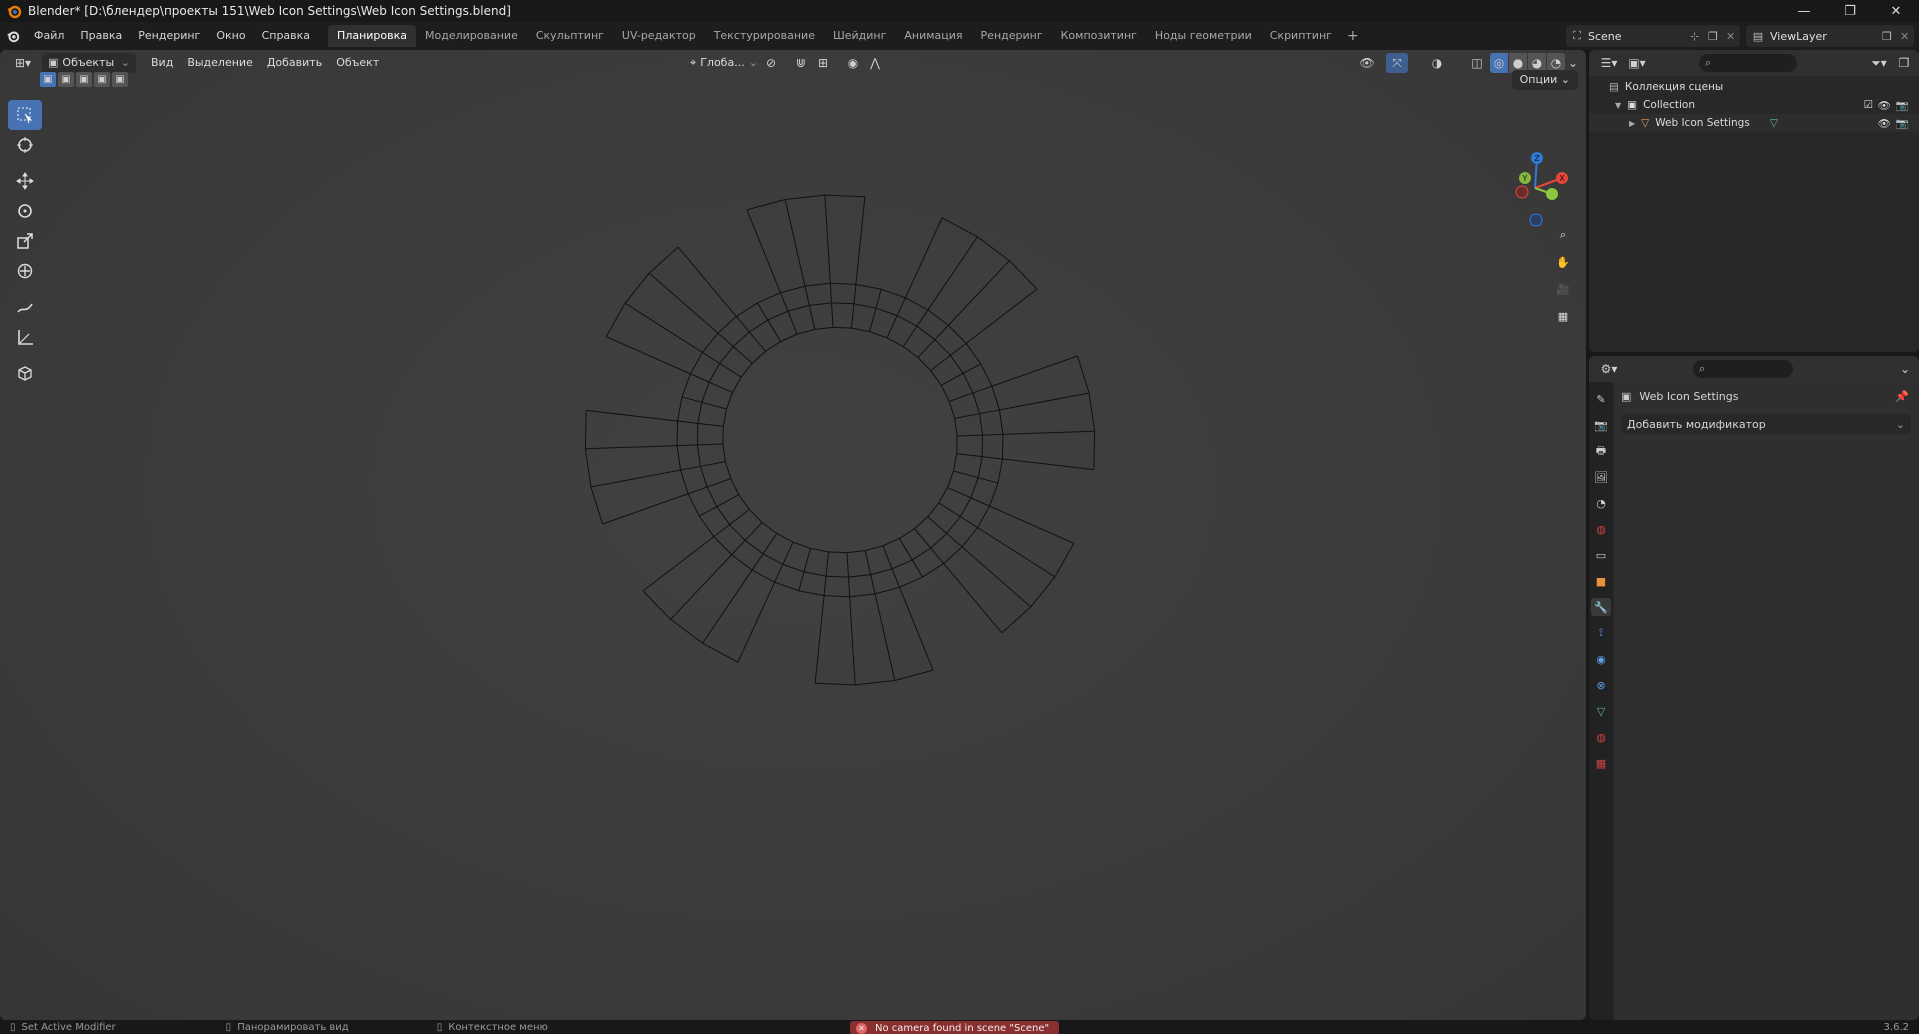  What do you see at coordinates (1601, 737) in the screenshot?
I see `material-tab-icon: ◍` at bounding box center [1601, 737].